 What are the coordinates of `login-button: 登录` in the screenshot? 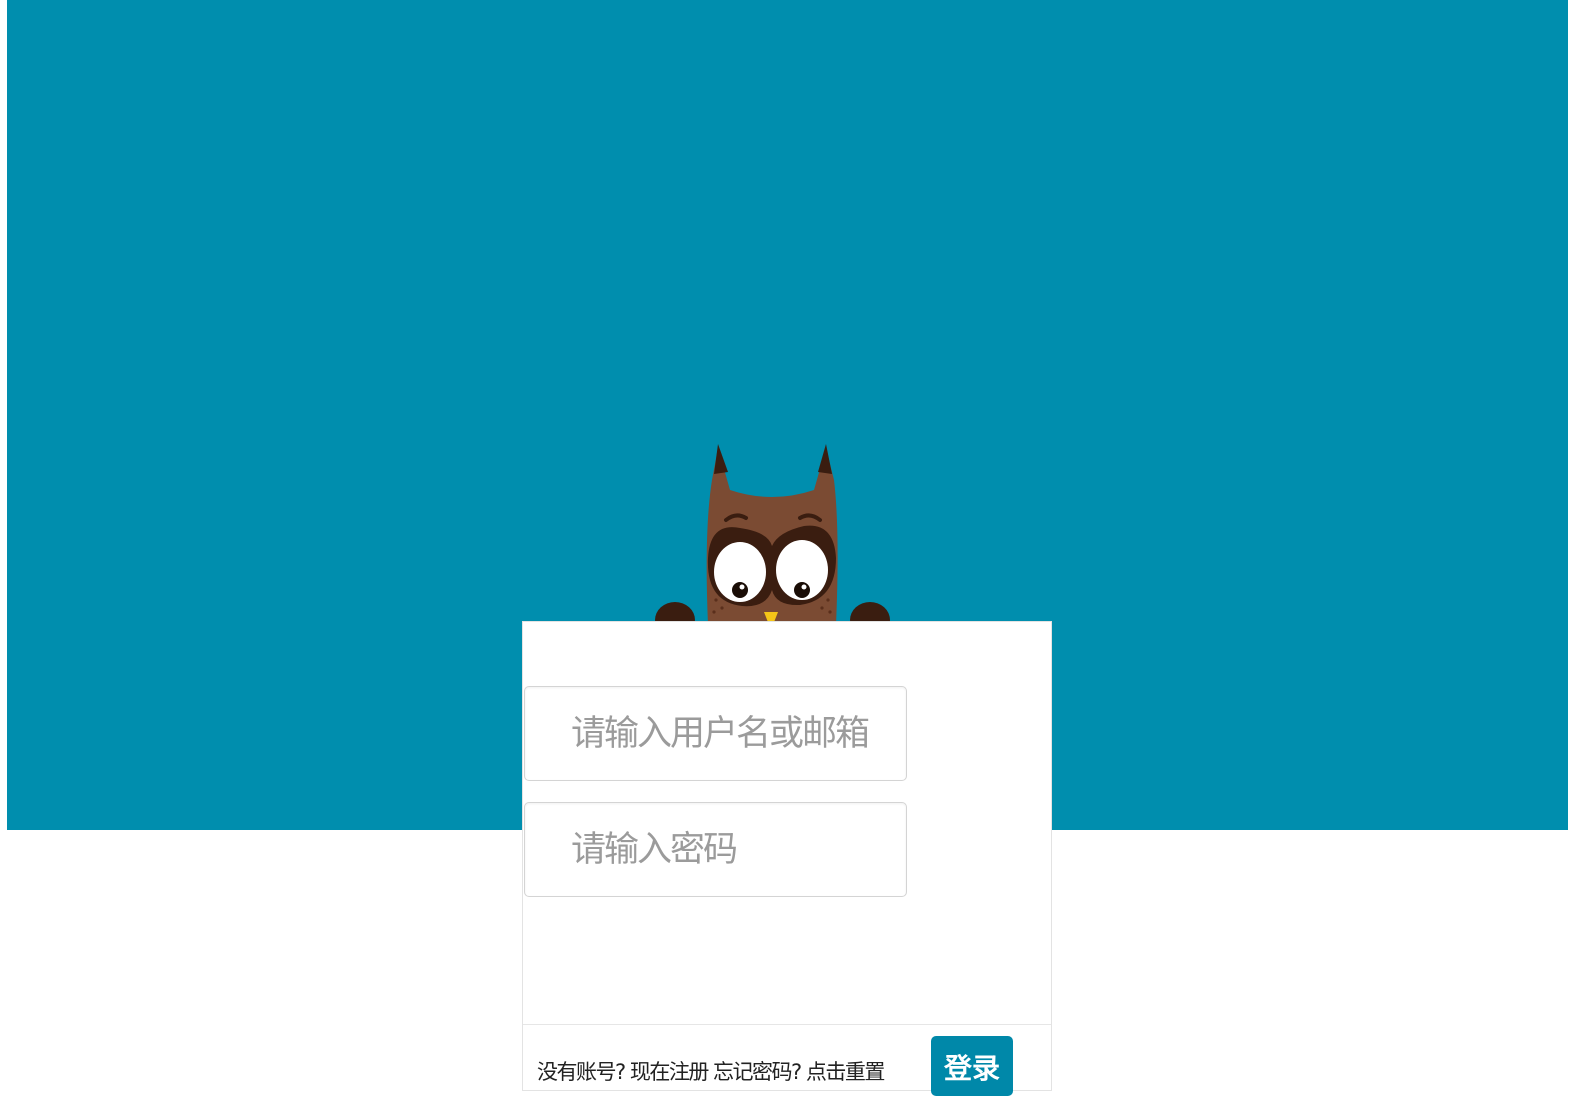 It's located at (972, 1066).